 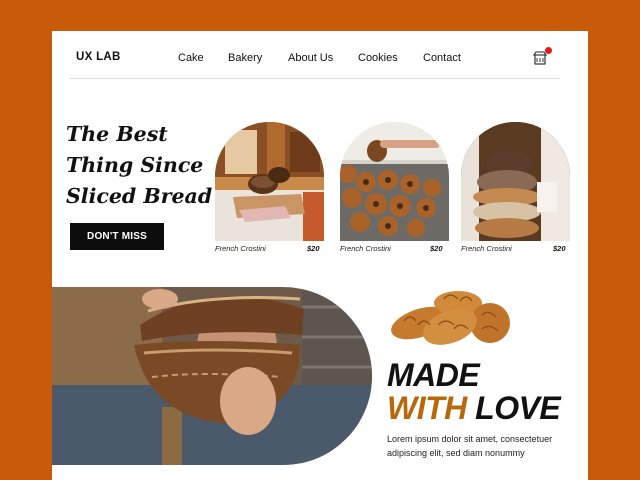 What do you see at coordinates (427, 408) in the screenshot?
I see `feature-heading-accent: WITH` at bounding box center [427, 408].